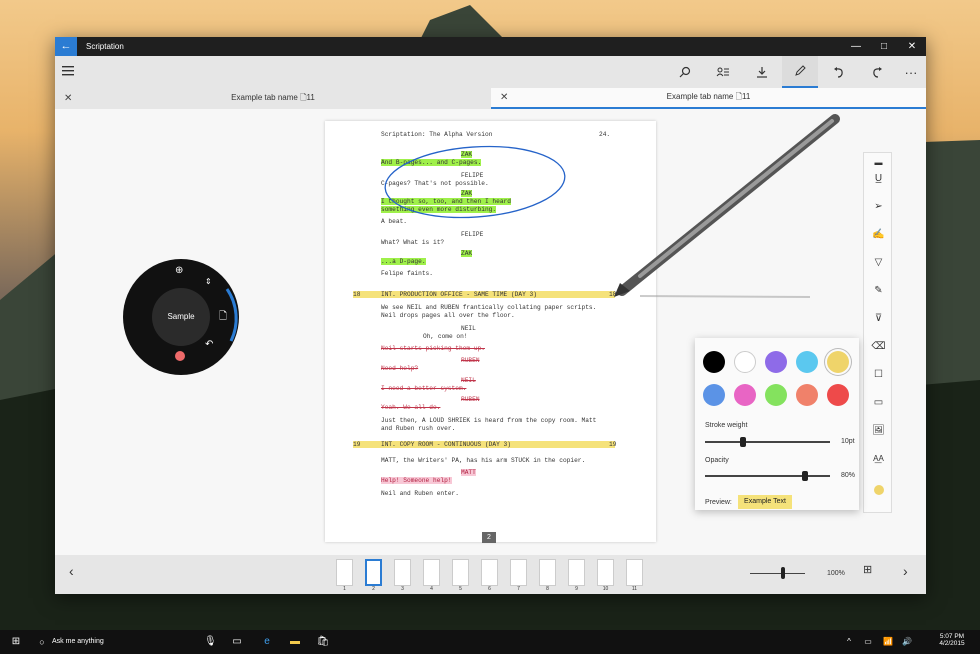 The image size is (980, 654). Describe the element at coordinates (295, 642) in the screenshot. I see `file-explorer-icon: ▬` at that location.